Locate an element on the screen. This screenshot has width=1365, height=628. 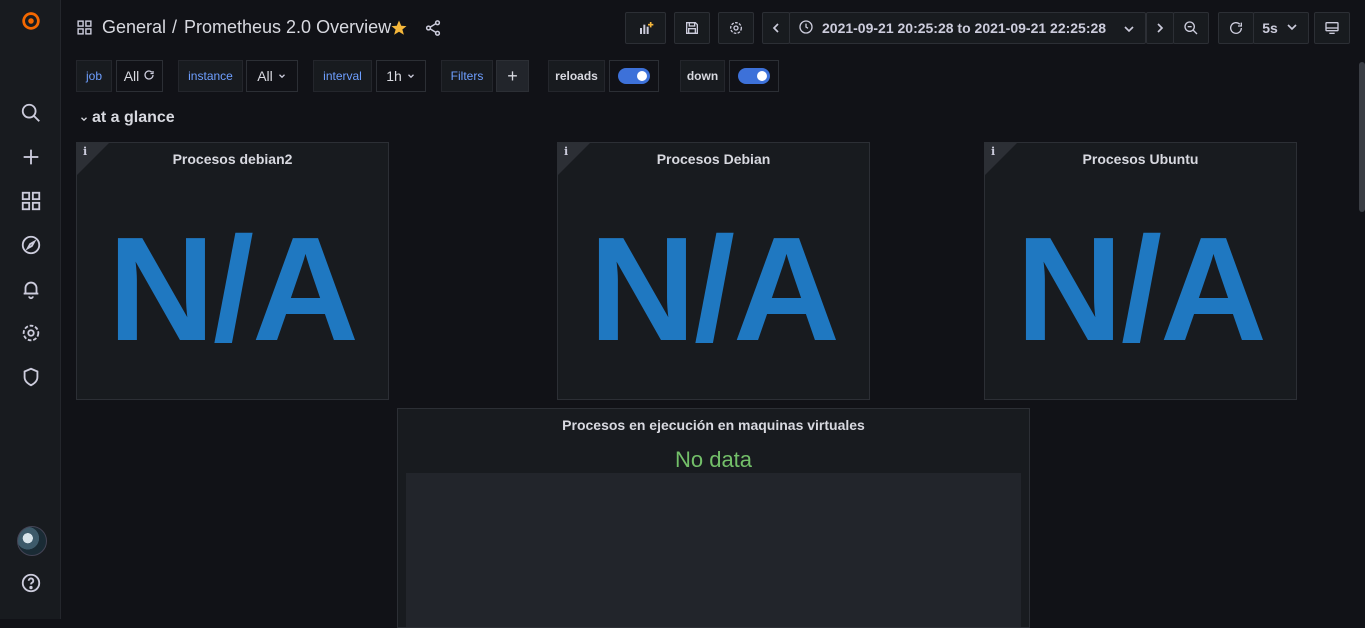
add-filter-button: + is located at coordinates (512, 76).